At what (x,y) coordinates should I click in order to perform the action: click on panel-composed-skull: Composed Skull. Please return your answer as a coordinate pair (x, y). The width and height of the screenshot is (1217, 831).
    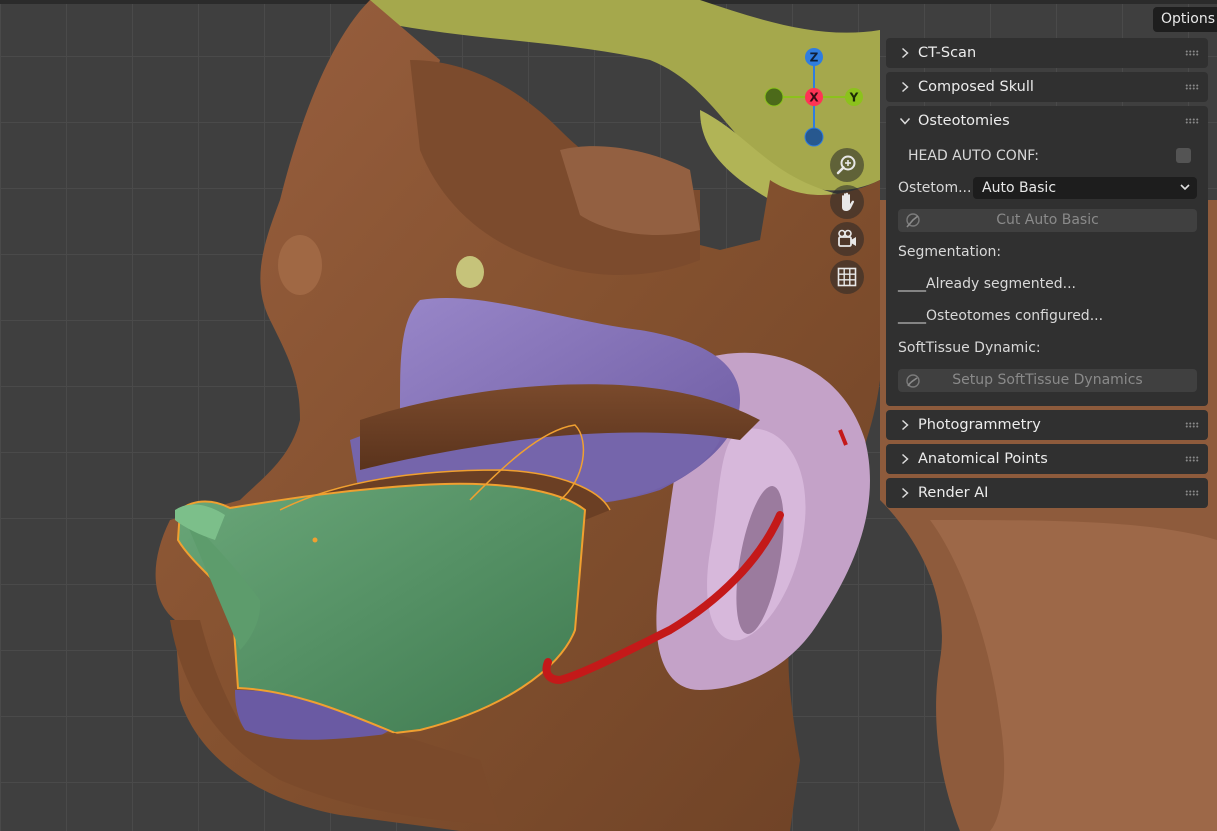
    Looking at the image, I should click on (1047, 87).